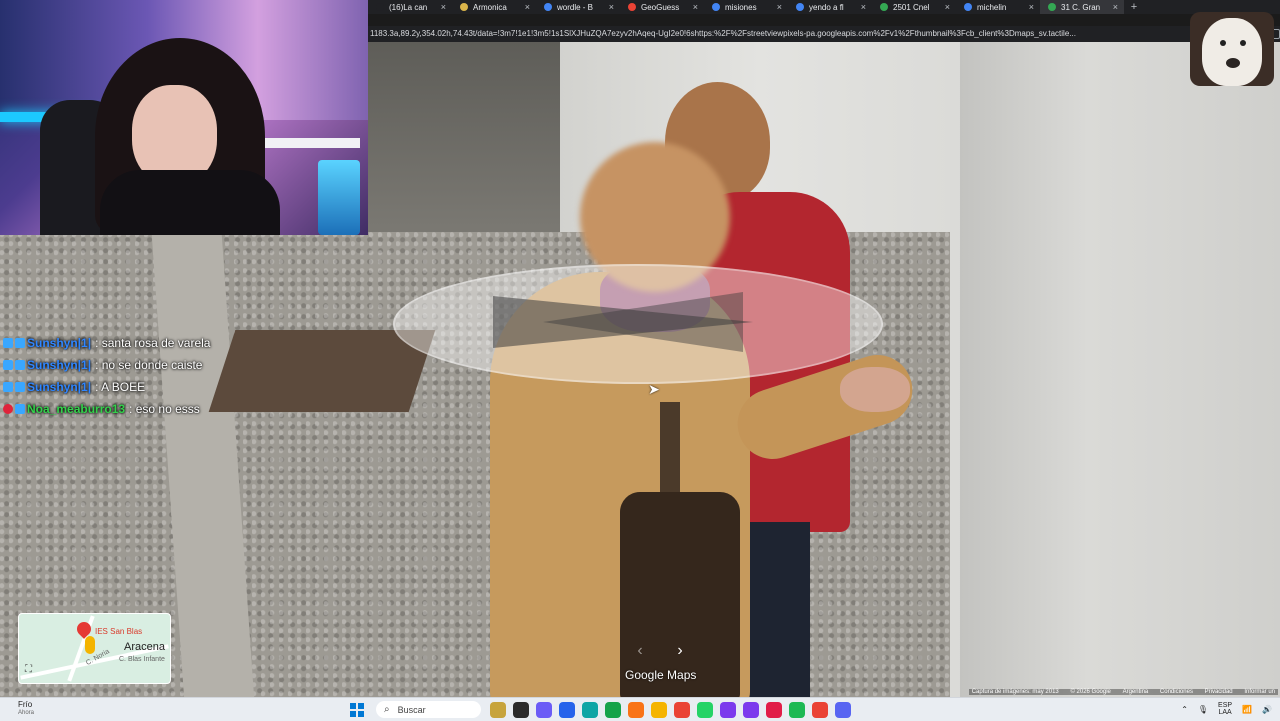 This screenshot has width=1280, height=721. I want to click on microphone-icon: 🎙, so click(1203, 709).